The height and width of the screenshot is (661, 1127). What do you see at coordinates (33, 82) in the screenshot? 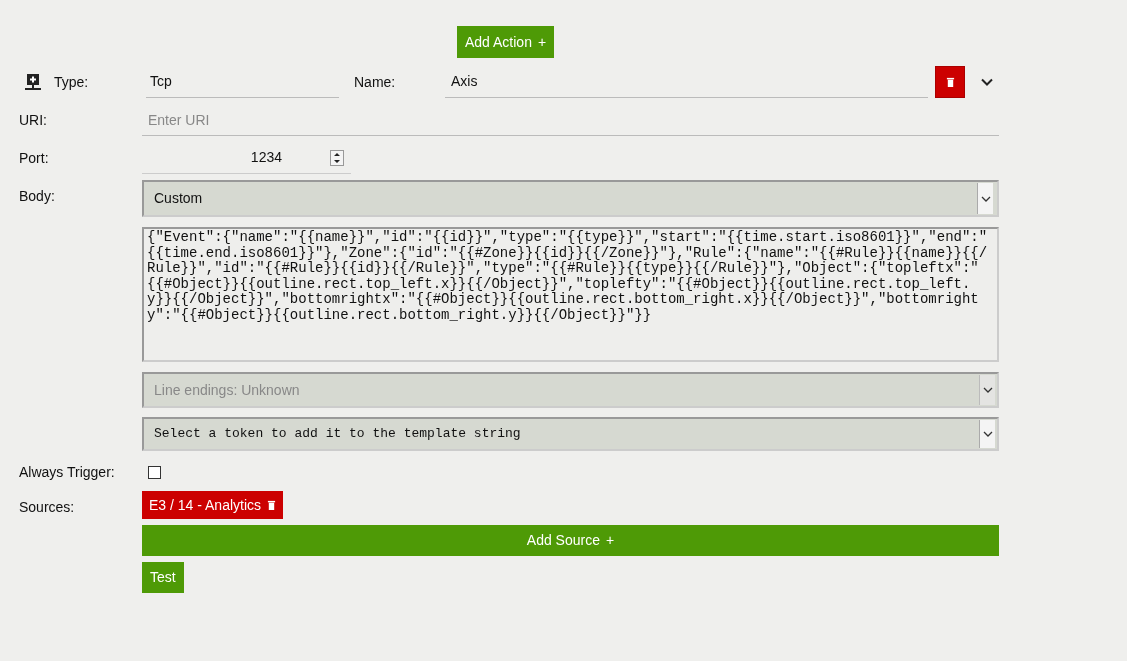
I see `network-plus-icon` at bounding box center [33, 82].